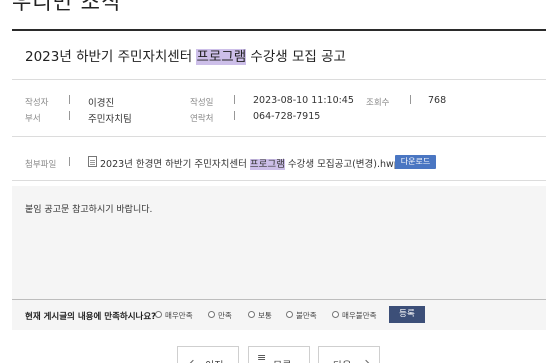 This screenshot has height=363, width=560. I want to click on next-button: 다음, so click(349, 354).